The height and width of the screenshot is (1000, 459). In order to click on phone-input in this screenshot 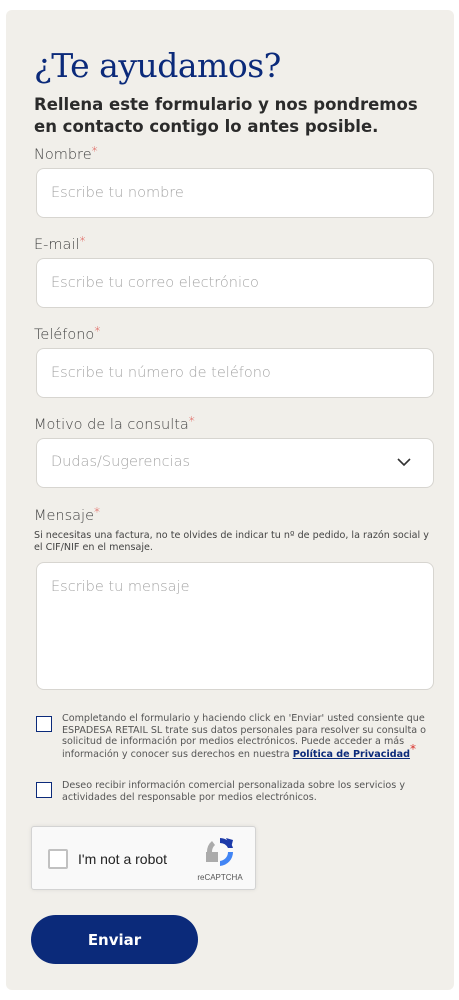, I will do `click(235, 373)`.